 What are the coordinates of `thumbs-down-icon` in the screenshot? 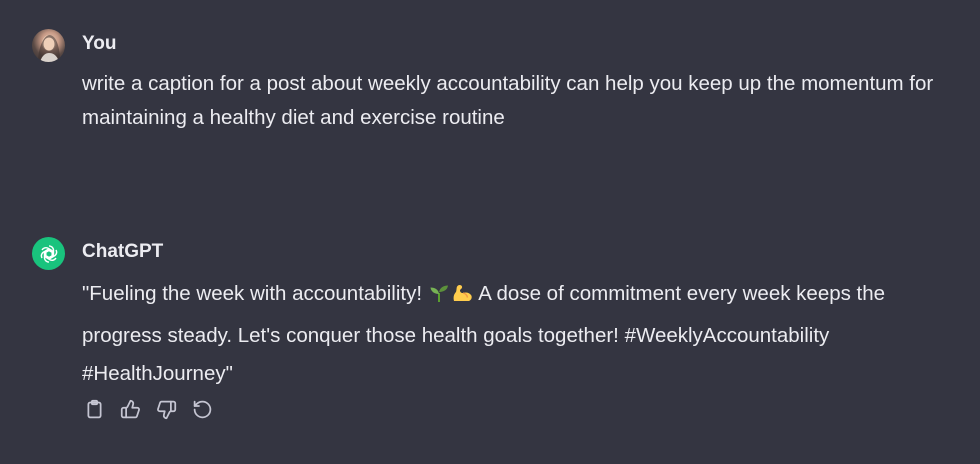 It's located at (167, 410).